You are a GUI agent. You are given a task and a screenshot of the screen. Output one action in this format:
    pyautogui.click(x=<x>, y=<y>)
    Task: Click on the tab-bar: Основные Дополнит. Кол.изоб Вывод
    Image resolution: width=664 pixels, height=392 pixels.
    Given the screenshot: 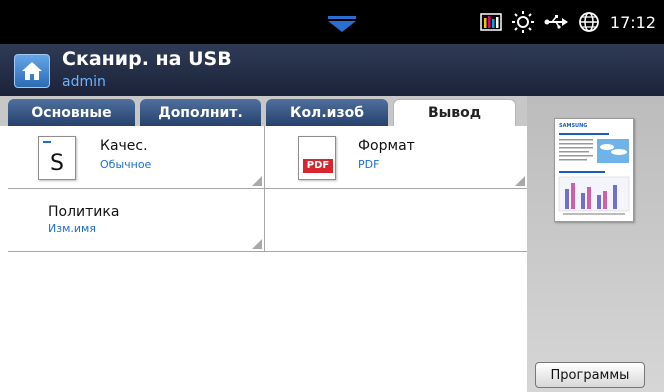 What is the action you would take?
    pyautogui.click(x=263, y=111)
    